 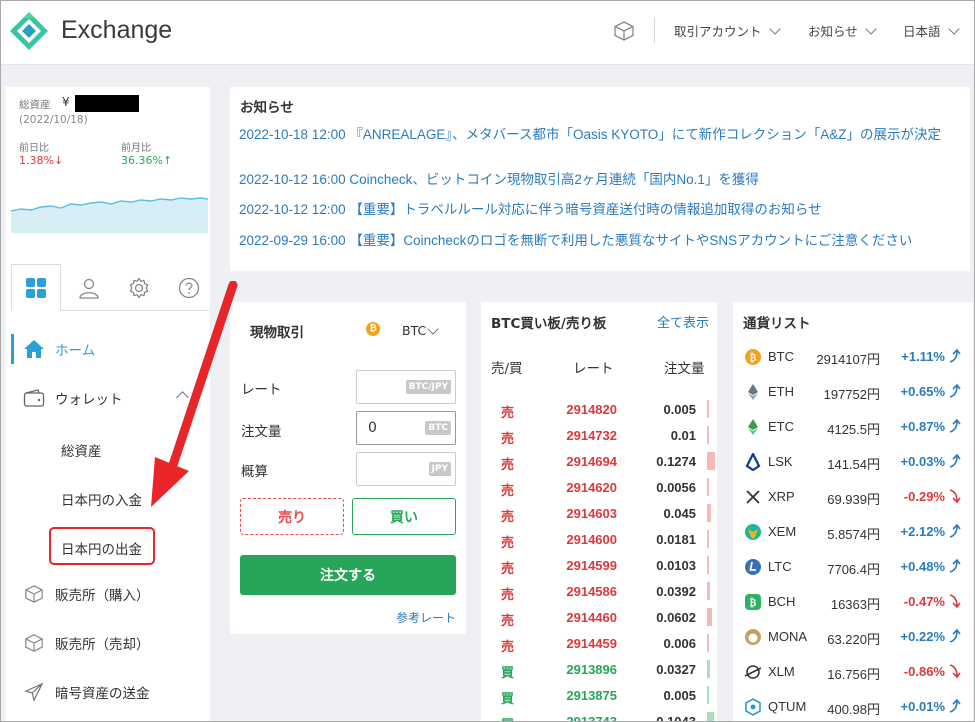 What do you see at coordinates (599, 466) in the screenshot?
I see `table-row: 売 2914694 0.1274` at bounding box center [599, 466].